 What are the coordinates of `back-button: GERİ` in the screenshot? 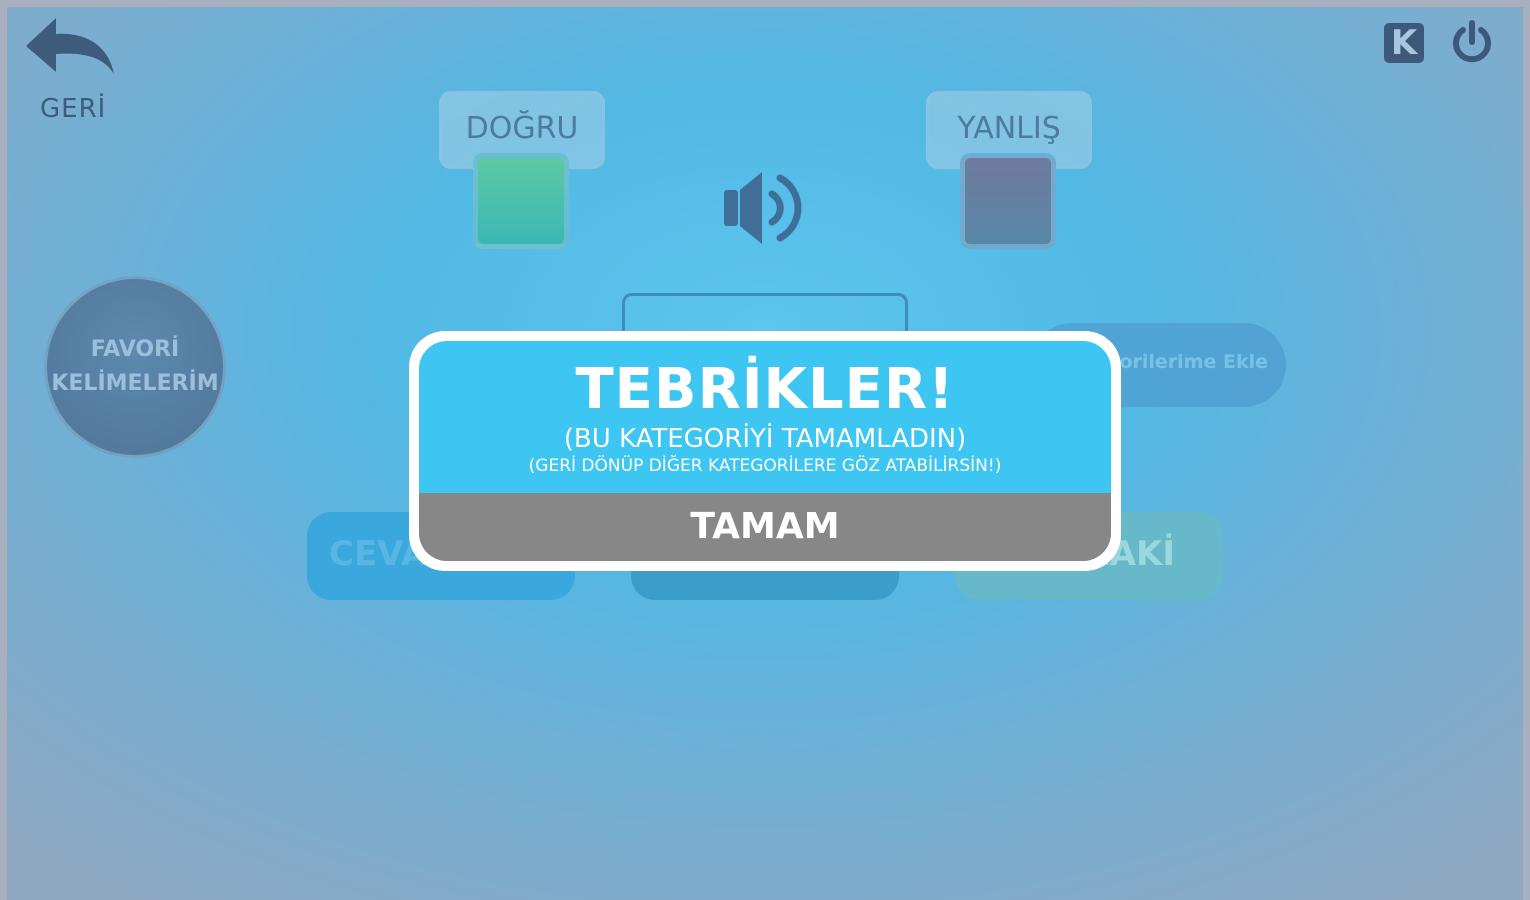 It's located at (70, 71).